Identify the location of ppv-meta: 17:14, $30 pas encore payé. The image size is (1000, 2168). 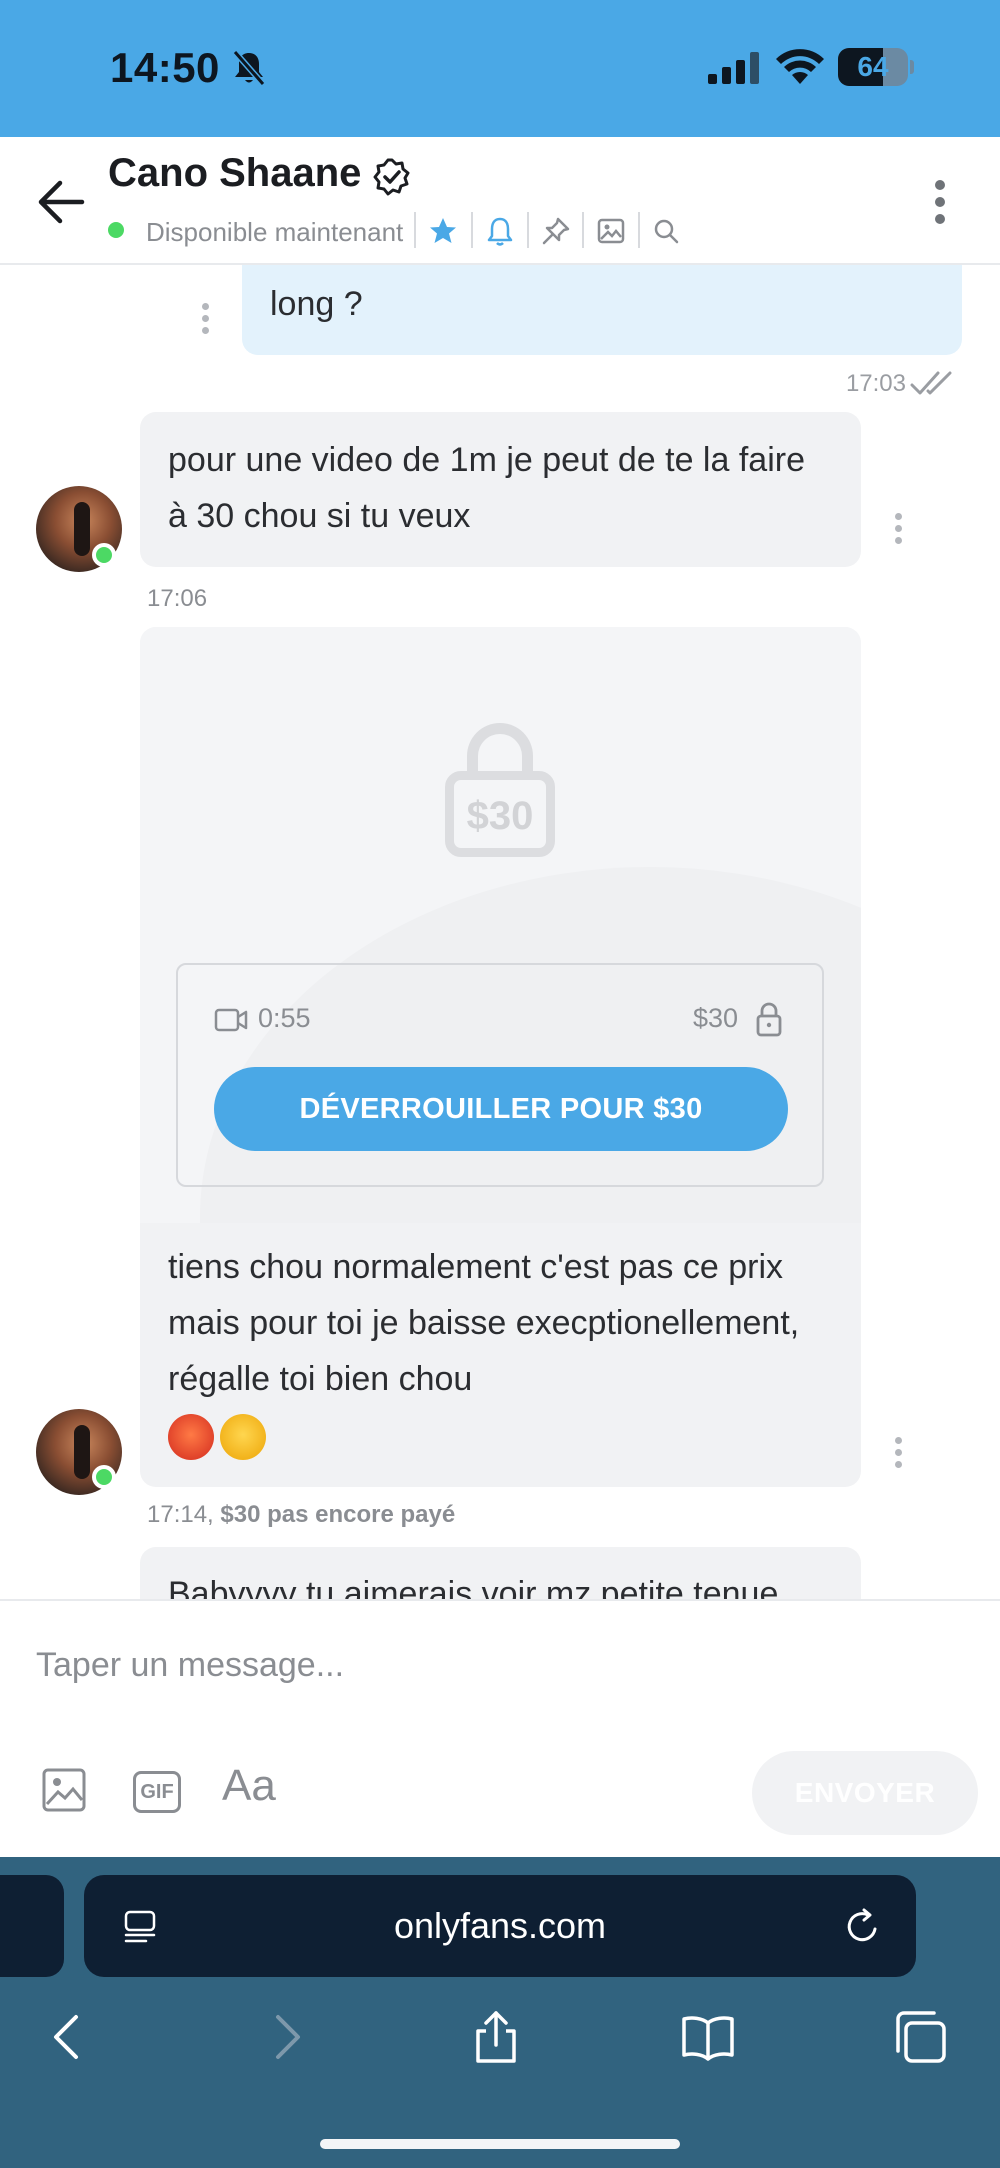
(301, 1515).